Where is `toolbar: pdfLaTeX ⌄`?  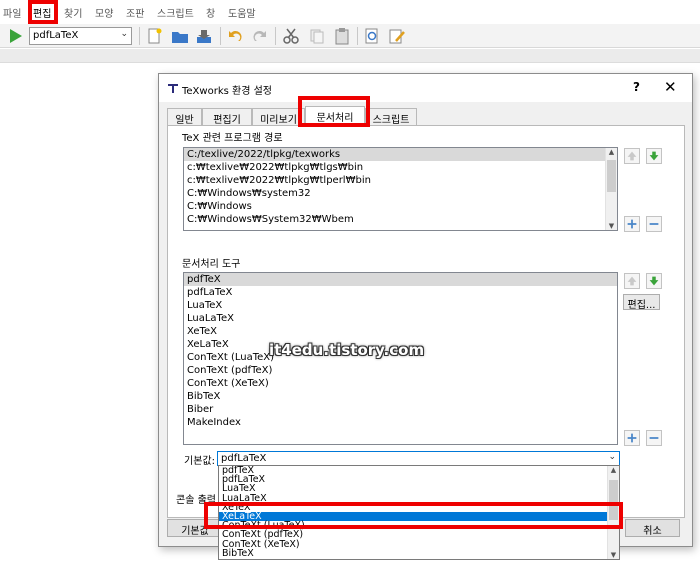 toolbar: pdfLaTeX ⌄ is located at coordinates (350, 36).